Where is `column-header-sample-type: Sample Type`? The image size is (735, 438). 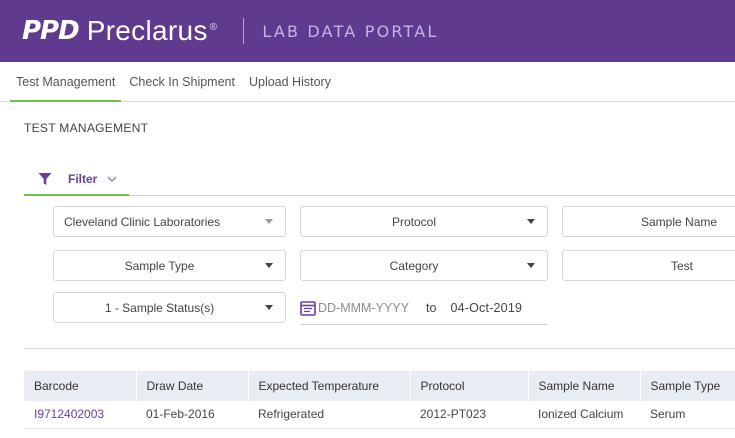
column-header-sample-type: Sample Type is located at coordinates (687, 386).